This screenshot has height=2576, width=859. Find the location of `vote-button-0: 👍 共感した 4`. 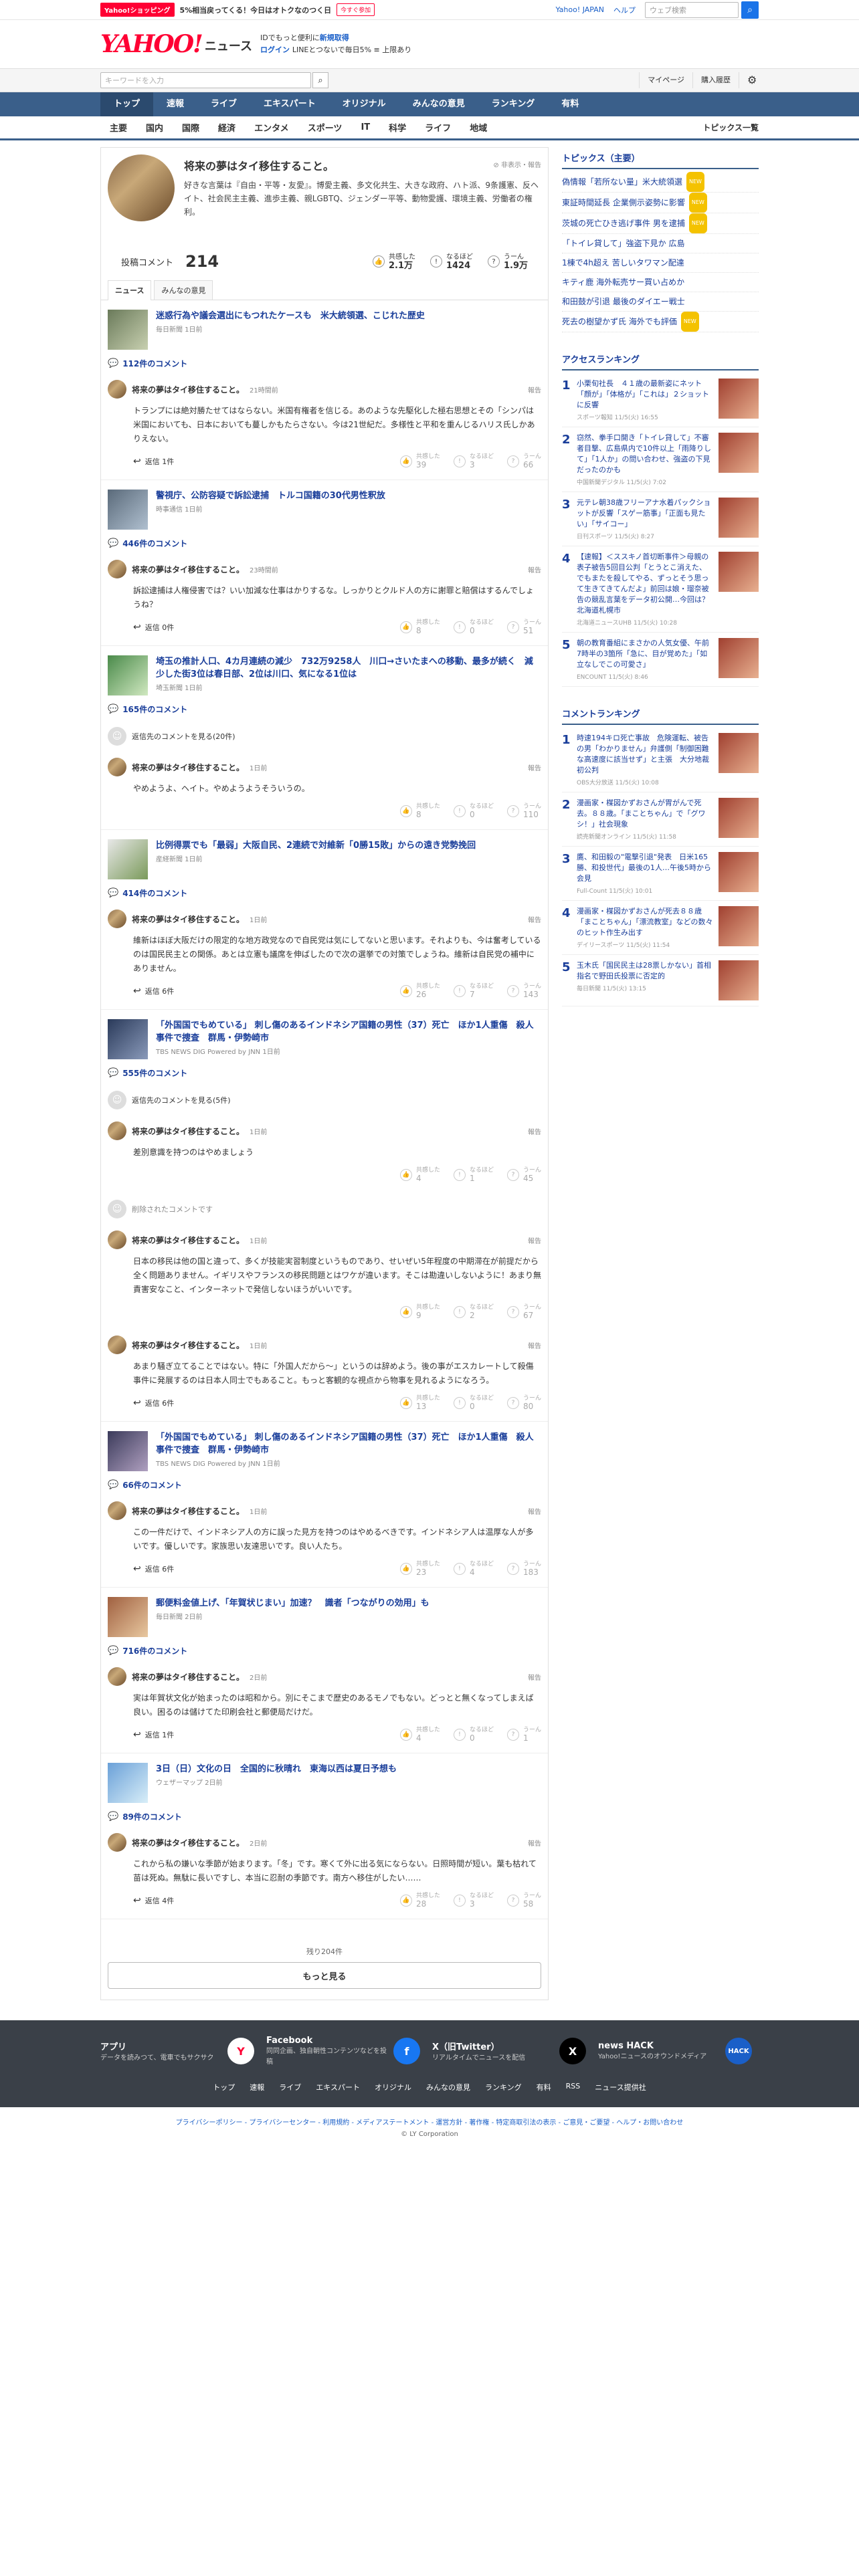

vote-button-0: 👍 共感した 4 is located at coordinates (420, 1735).